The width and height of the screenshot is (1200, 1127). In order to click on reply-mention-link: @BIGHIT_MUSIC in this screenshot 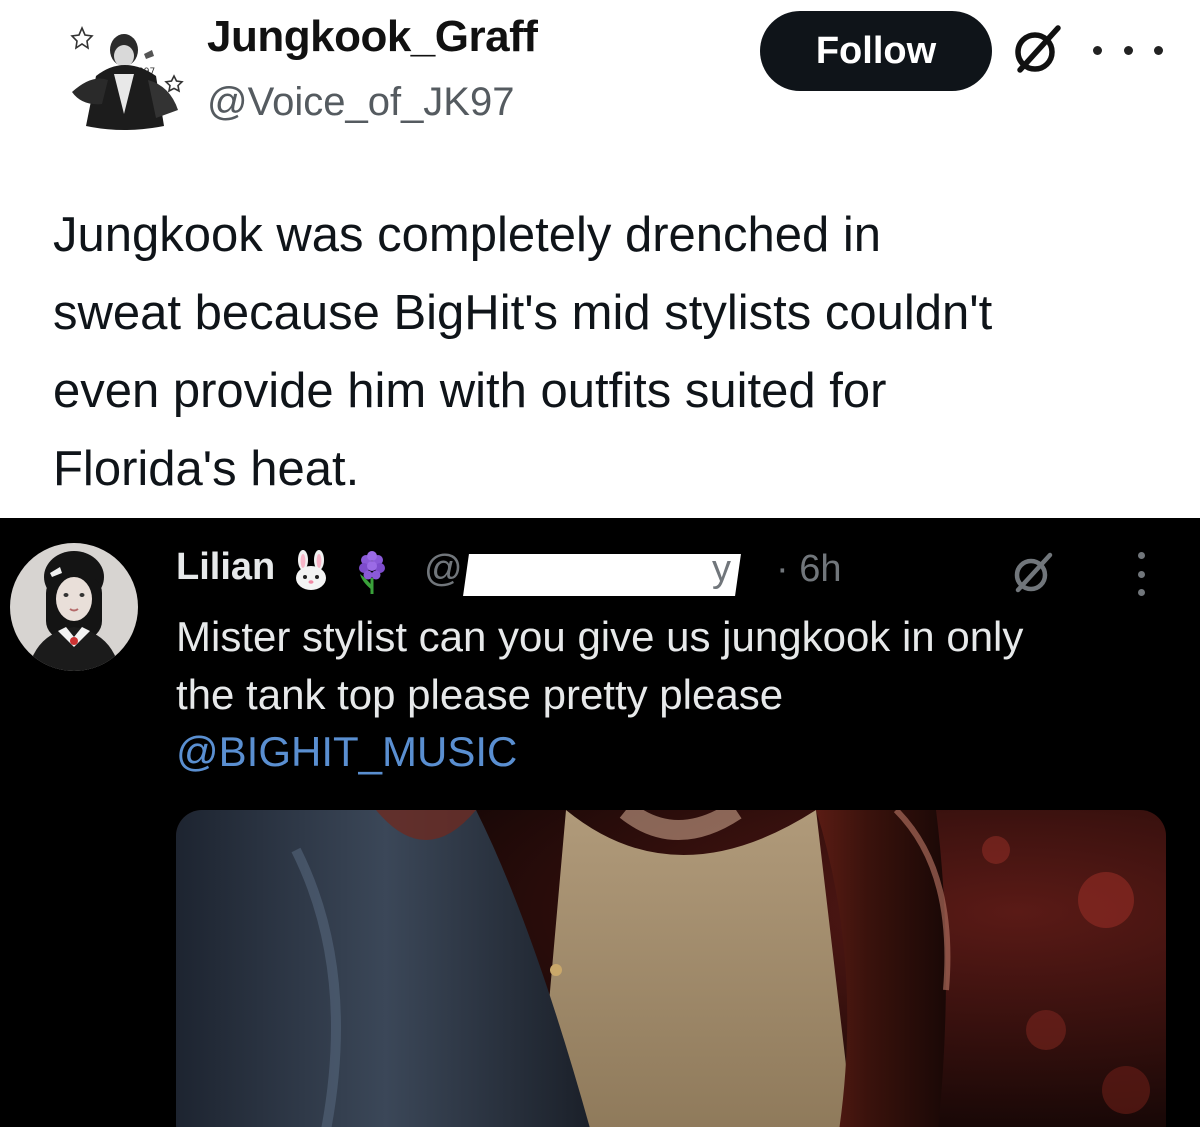, I will do `click(346, 752)`.